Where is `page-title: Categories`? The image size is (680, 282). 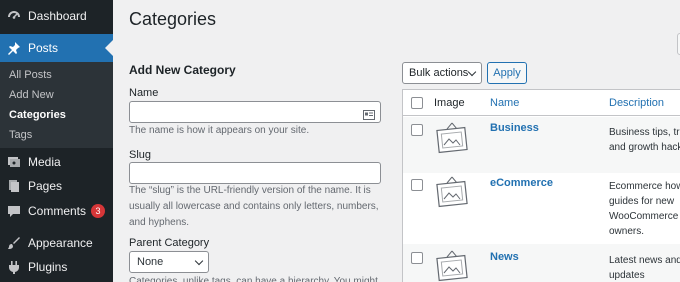 page-title: Categories is located at coordinates (173, 19).